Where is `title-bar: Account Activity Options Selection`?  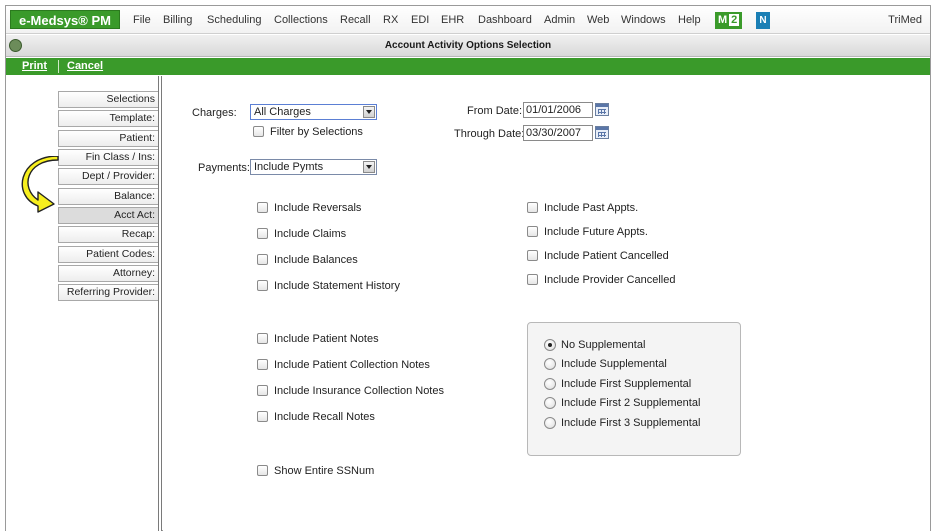
title-bar: Account Activity Options Selection is located at coordinates (468, 46).